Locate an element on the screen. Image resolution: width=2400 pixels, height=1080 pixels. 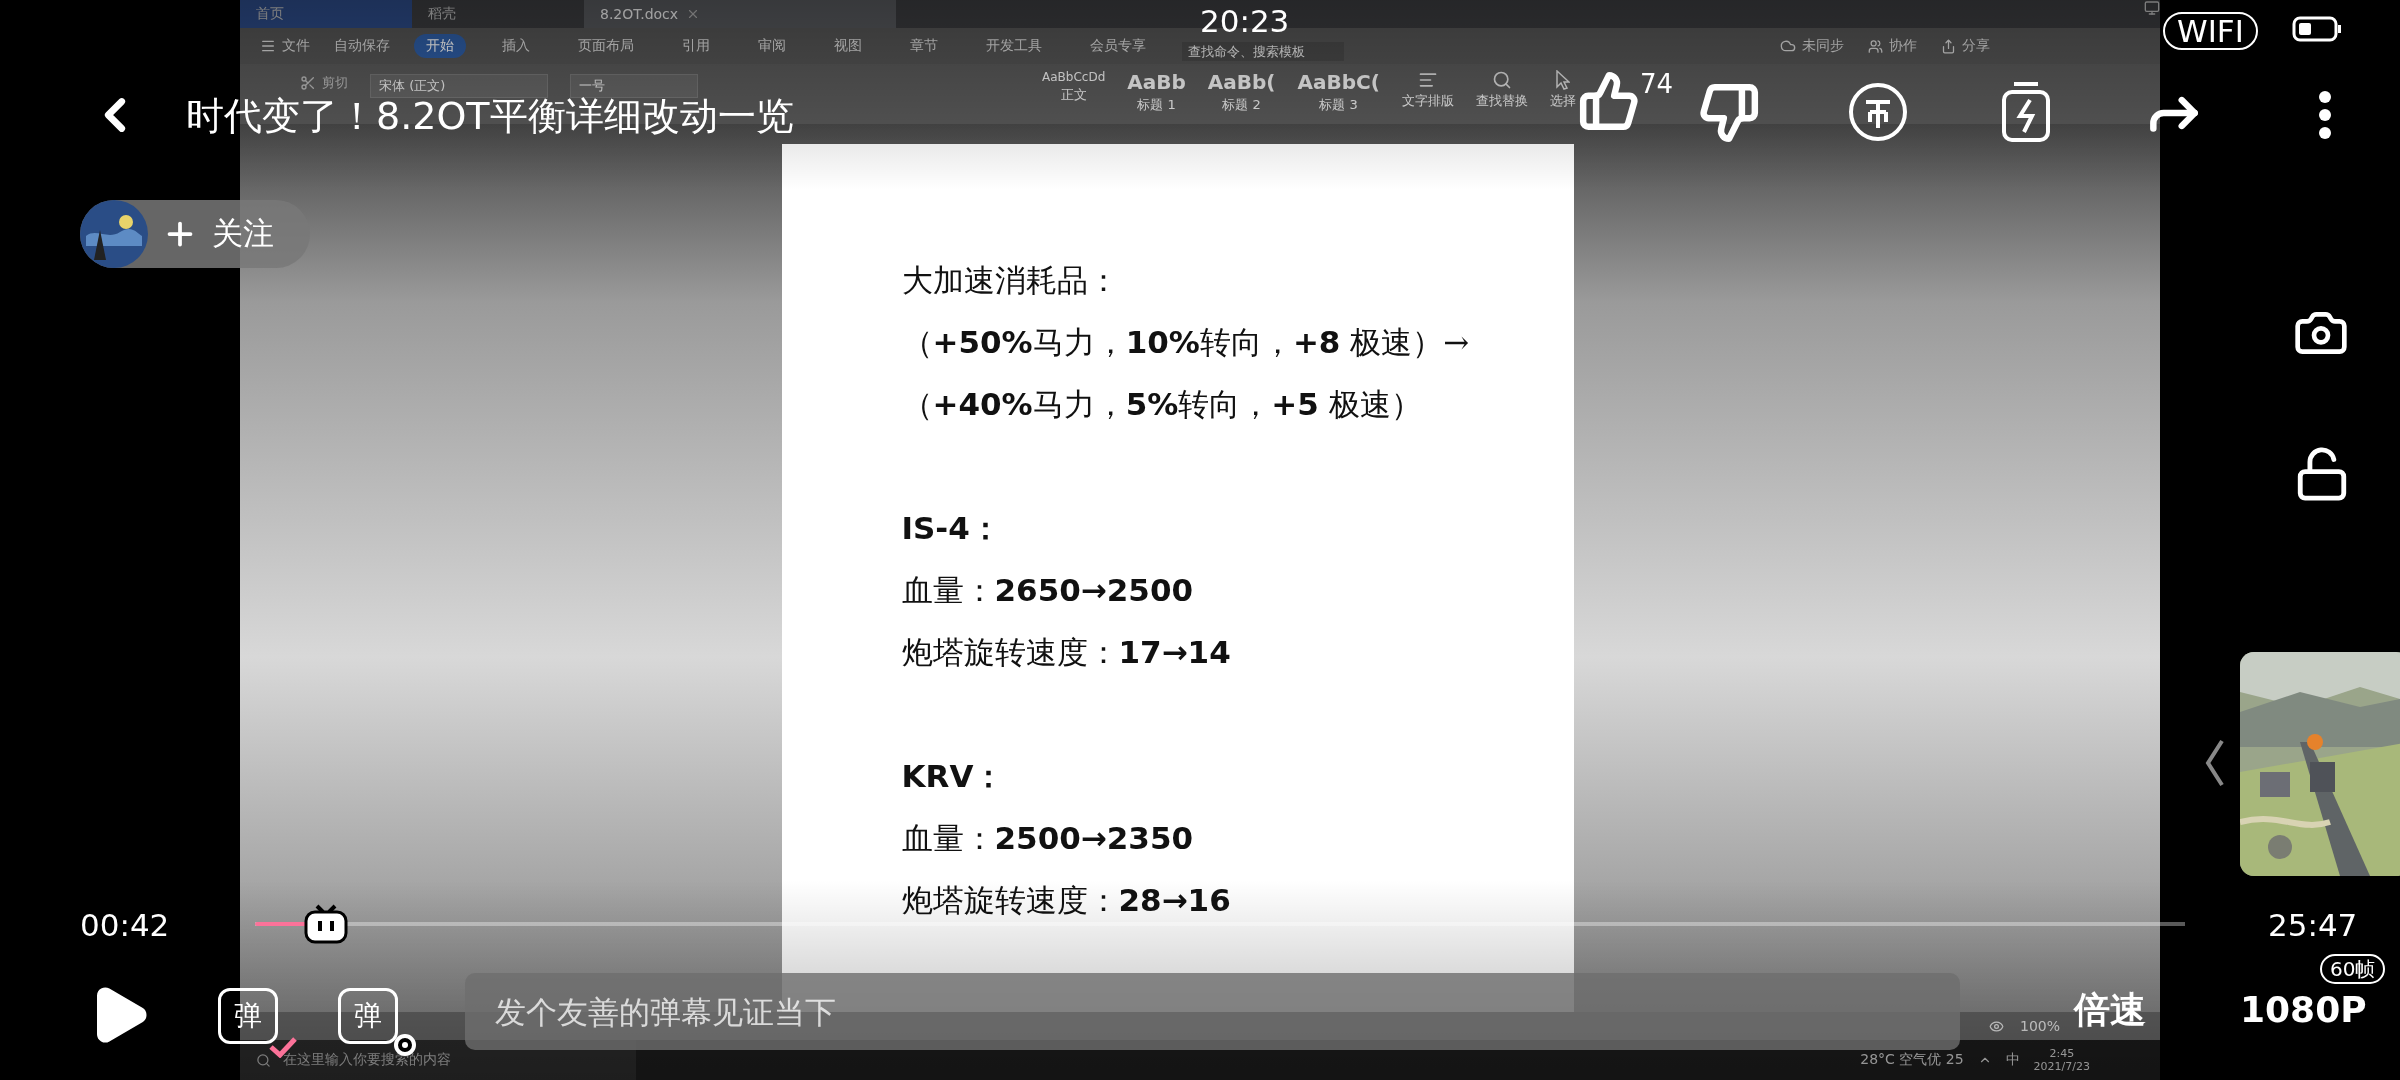
font-field: 宋体 (正文) is located at coordinates (459, 86).